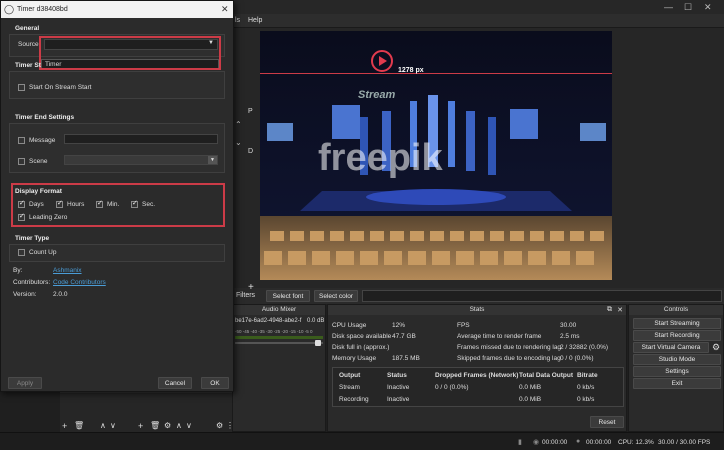 The width and height of the screenshot is (724, 450). Describe the element at coordinates (677, 335) in the screenshot. I see `start-recording-button: Start Recording` at that location.